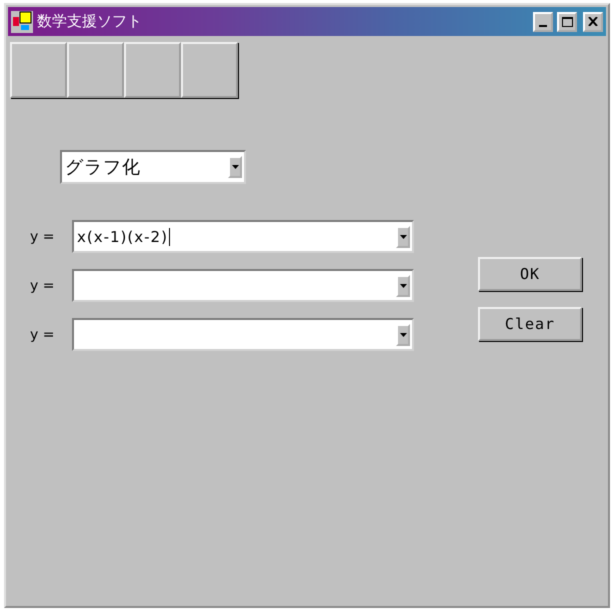 This screenshot has height=613, width=614. I want to click on close-icon, so click(593, 21).